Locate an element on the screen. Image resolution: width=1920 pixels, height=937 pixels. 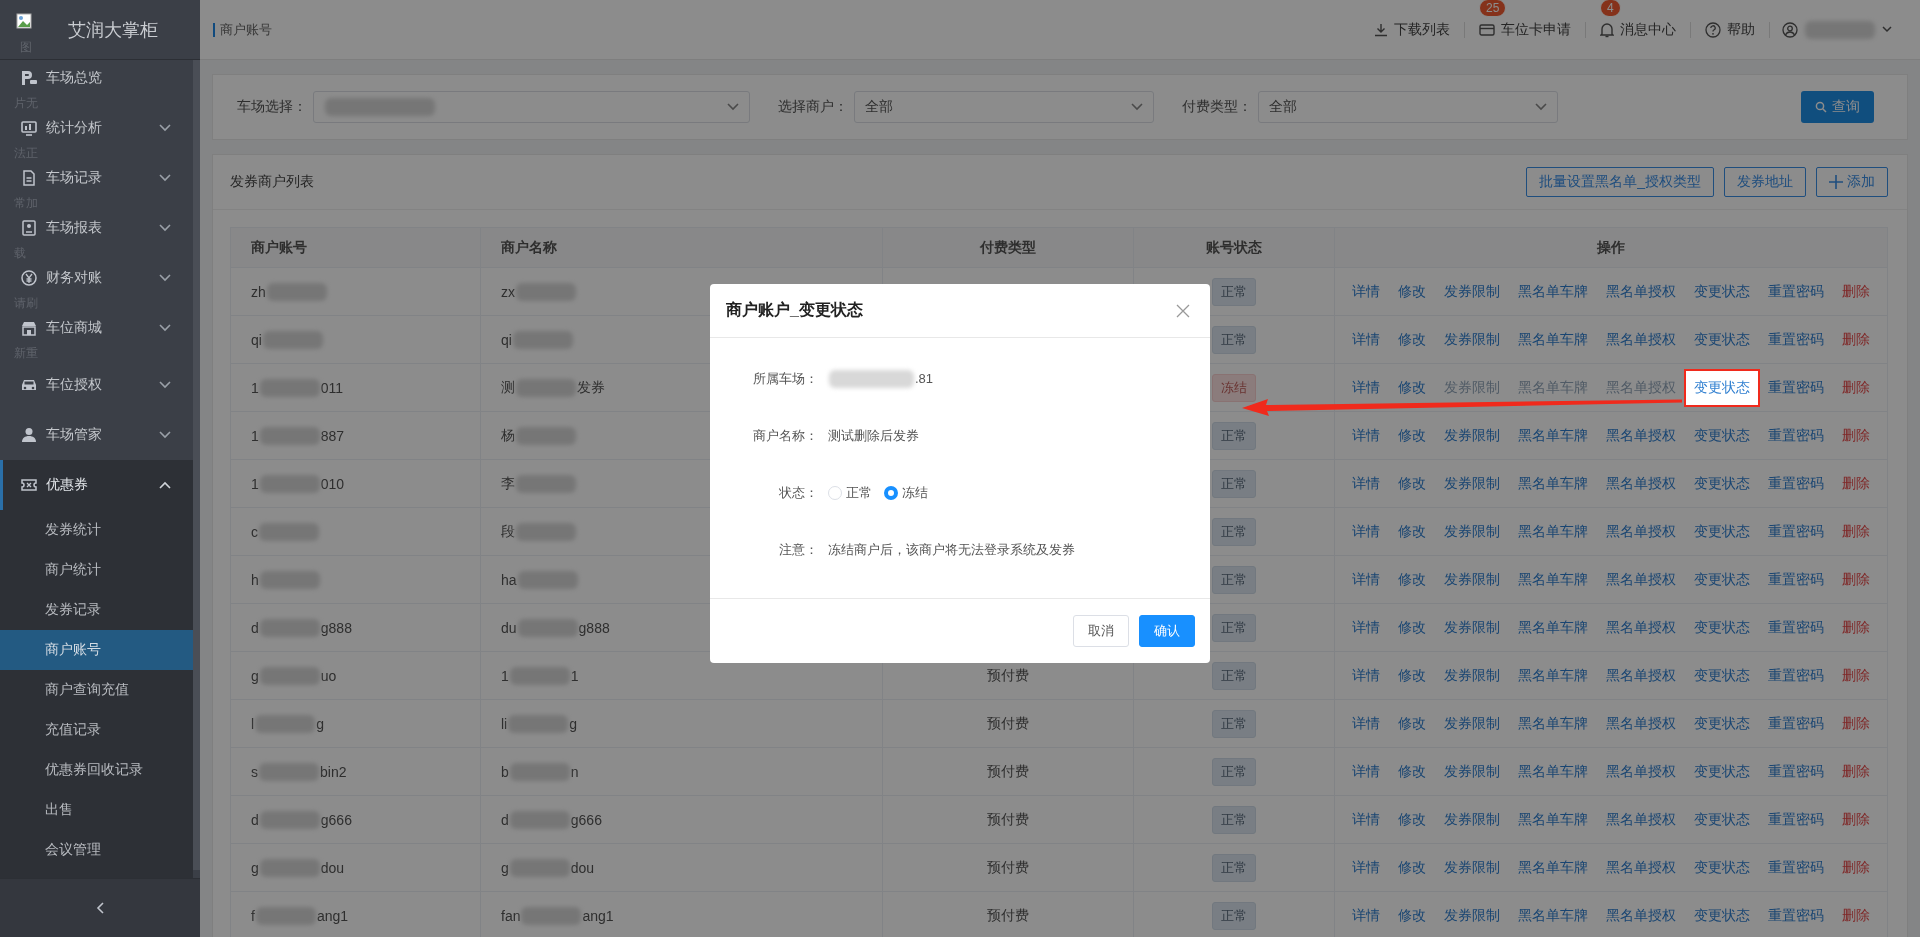
radio-option: 冻结 is located at coordinates (906, 492).